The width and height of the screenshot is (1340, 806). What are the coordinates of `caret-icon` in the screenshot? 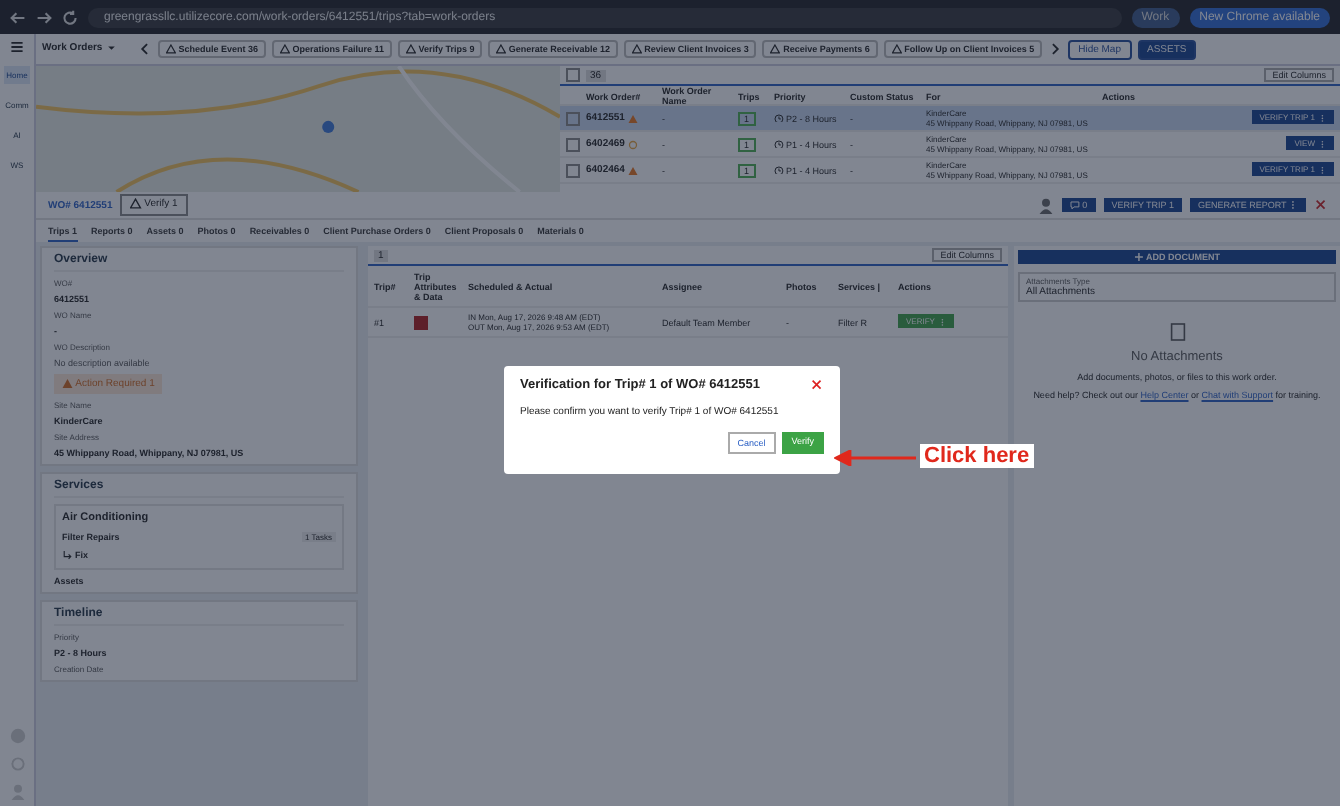 It's located at (111, 48).